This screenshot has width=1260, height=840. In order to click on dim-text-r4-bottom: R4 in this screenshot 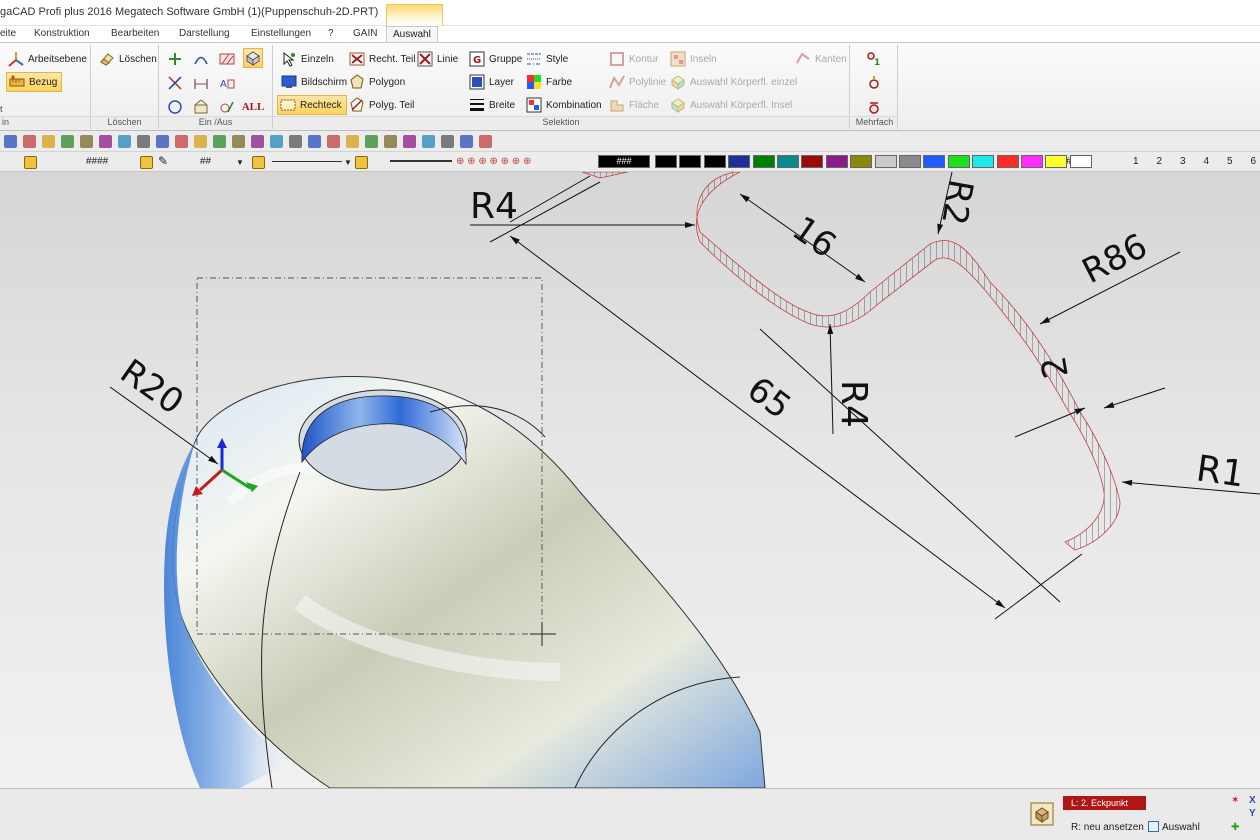, I will do `click(853, 404)`.